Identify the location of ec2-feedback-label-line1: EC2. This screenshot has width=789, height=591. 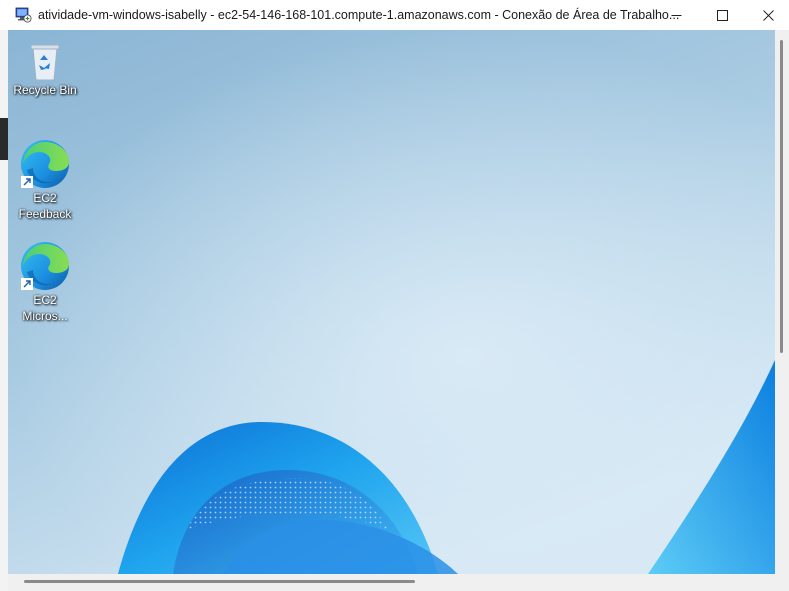
(45, 198).